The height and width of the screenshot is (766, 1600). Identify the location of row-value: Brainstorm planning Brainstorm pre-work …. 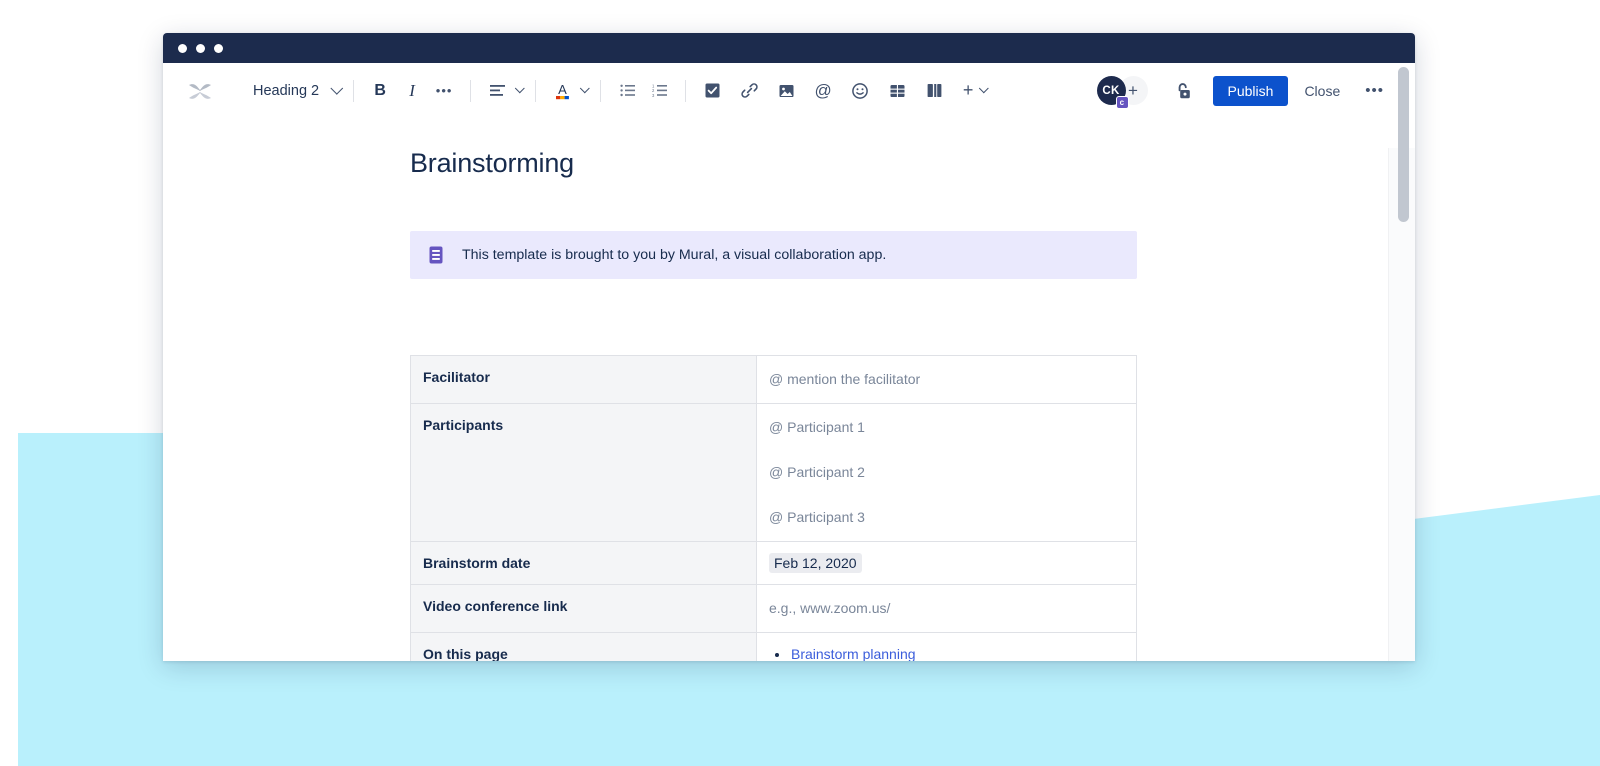
(946, 646).